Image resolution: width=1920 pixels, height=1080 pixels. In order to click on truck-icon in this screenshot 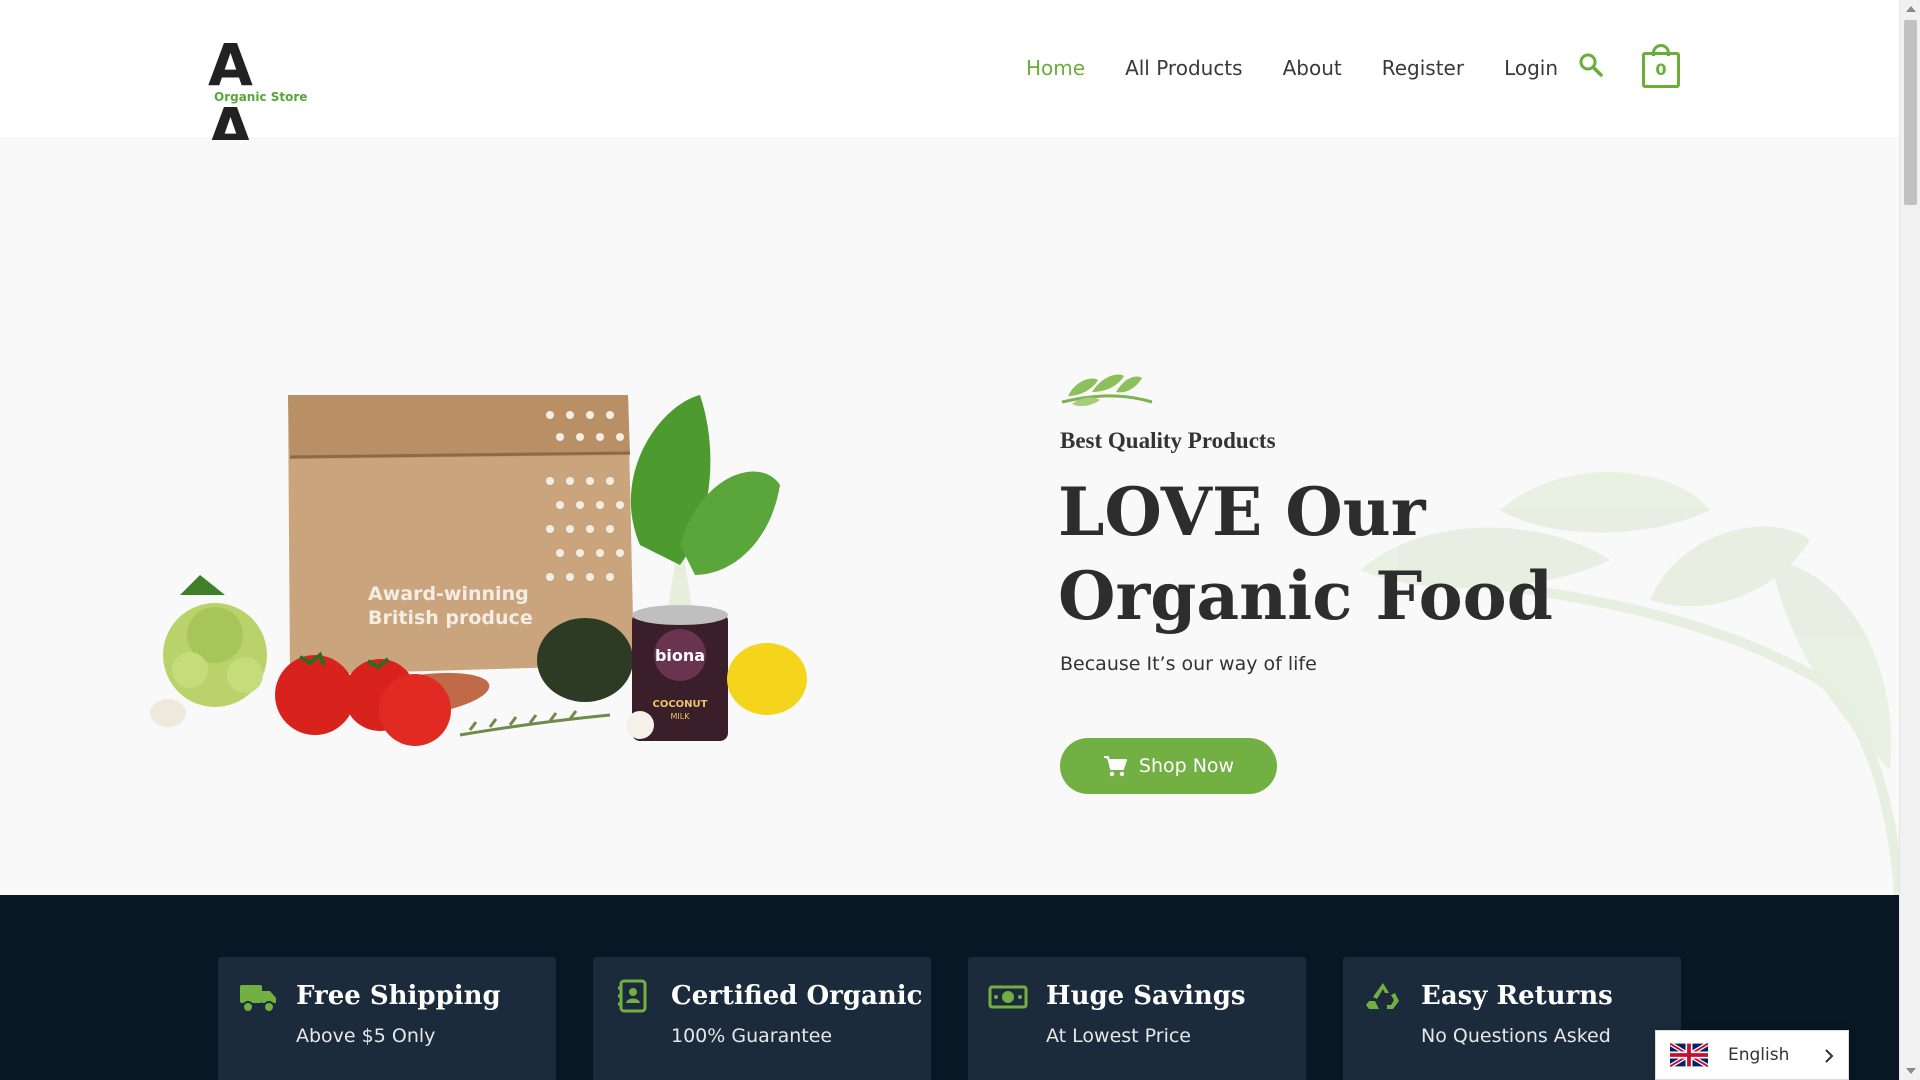, I will do `click(258, 999)`.